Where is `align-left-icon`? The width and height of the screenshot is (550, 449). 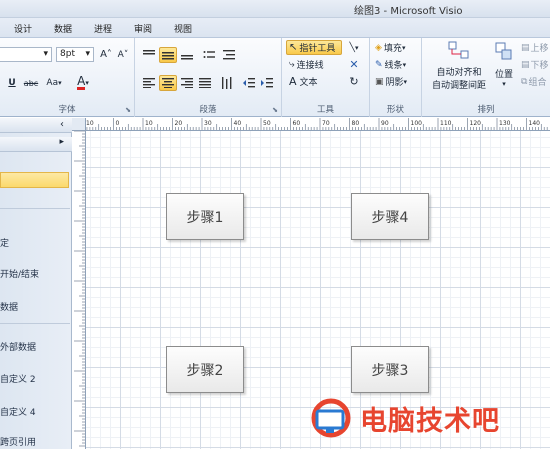 align-left-icon is located at coordinates (149, 83).